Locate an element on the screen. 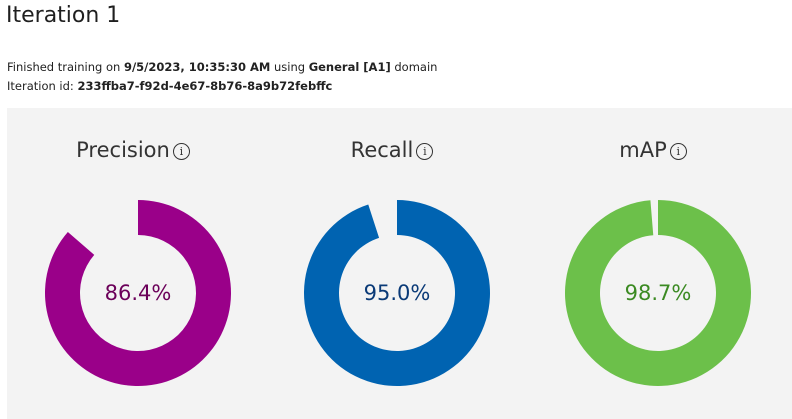 The width and height of the screenshot is (792, 419). recall-value: 95.0% is located at coordinates (397, 293).